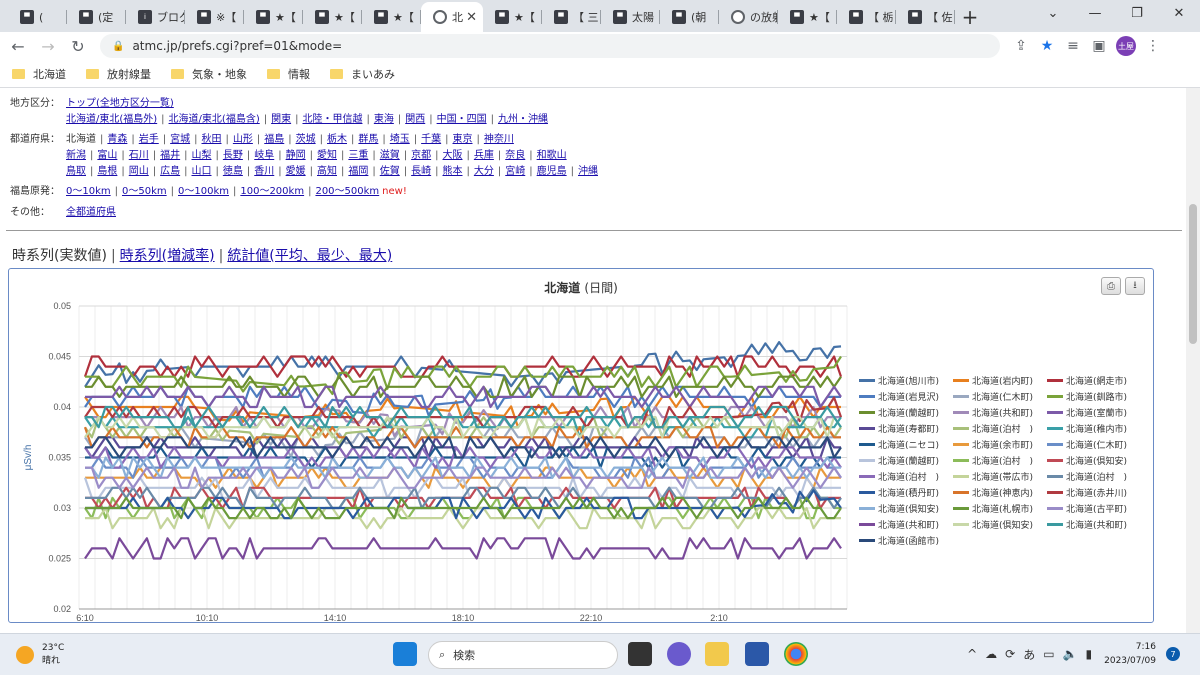  I want to click on prefs2-link-1: 富山, so click(107, 155).